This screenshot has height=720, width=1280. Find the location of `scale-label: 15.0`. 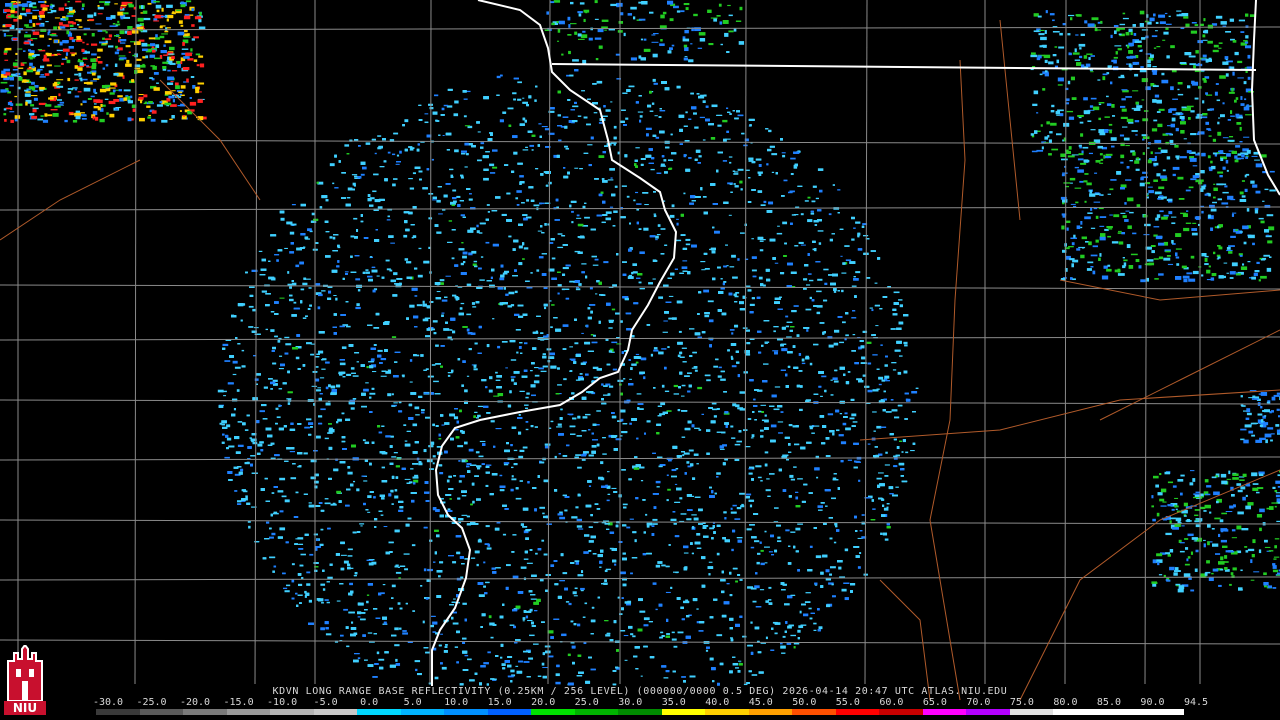

scale-label: 15.0 is located at coordinates (499, 702).